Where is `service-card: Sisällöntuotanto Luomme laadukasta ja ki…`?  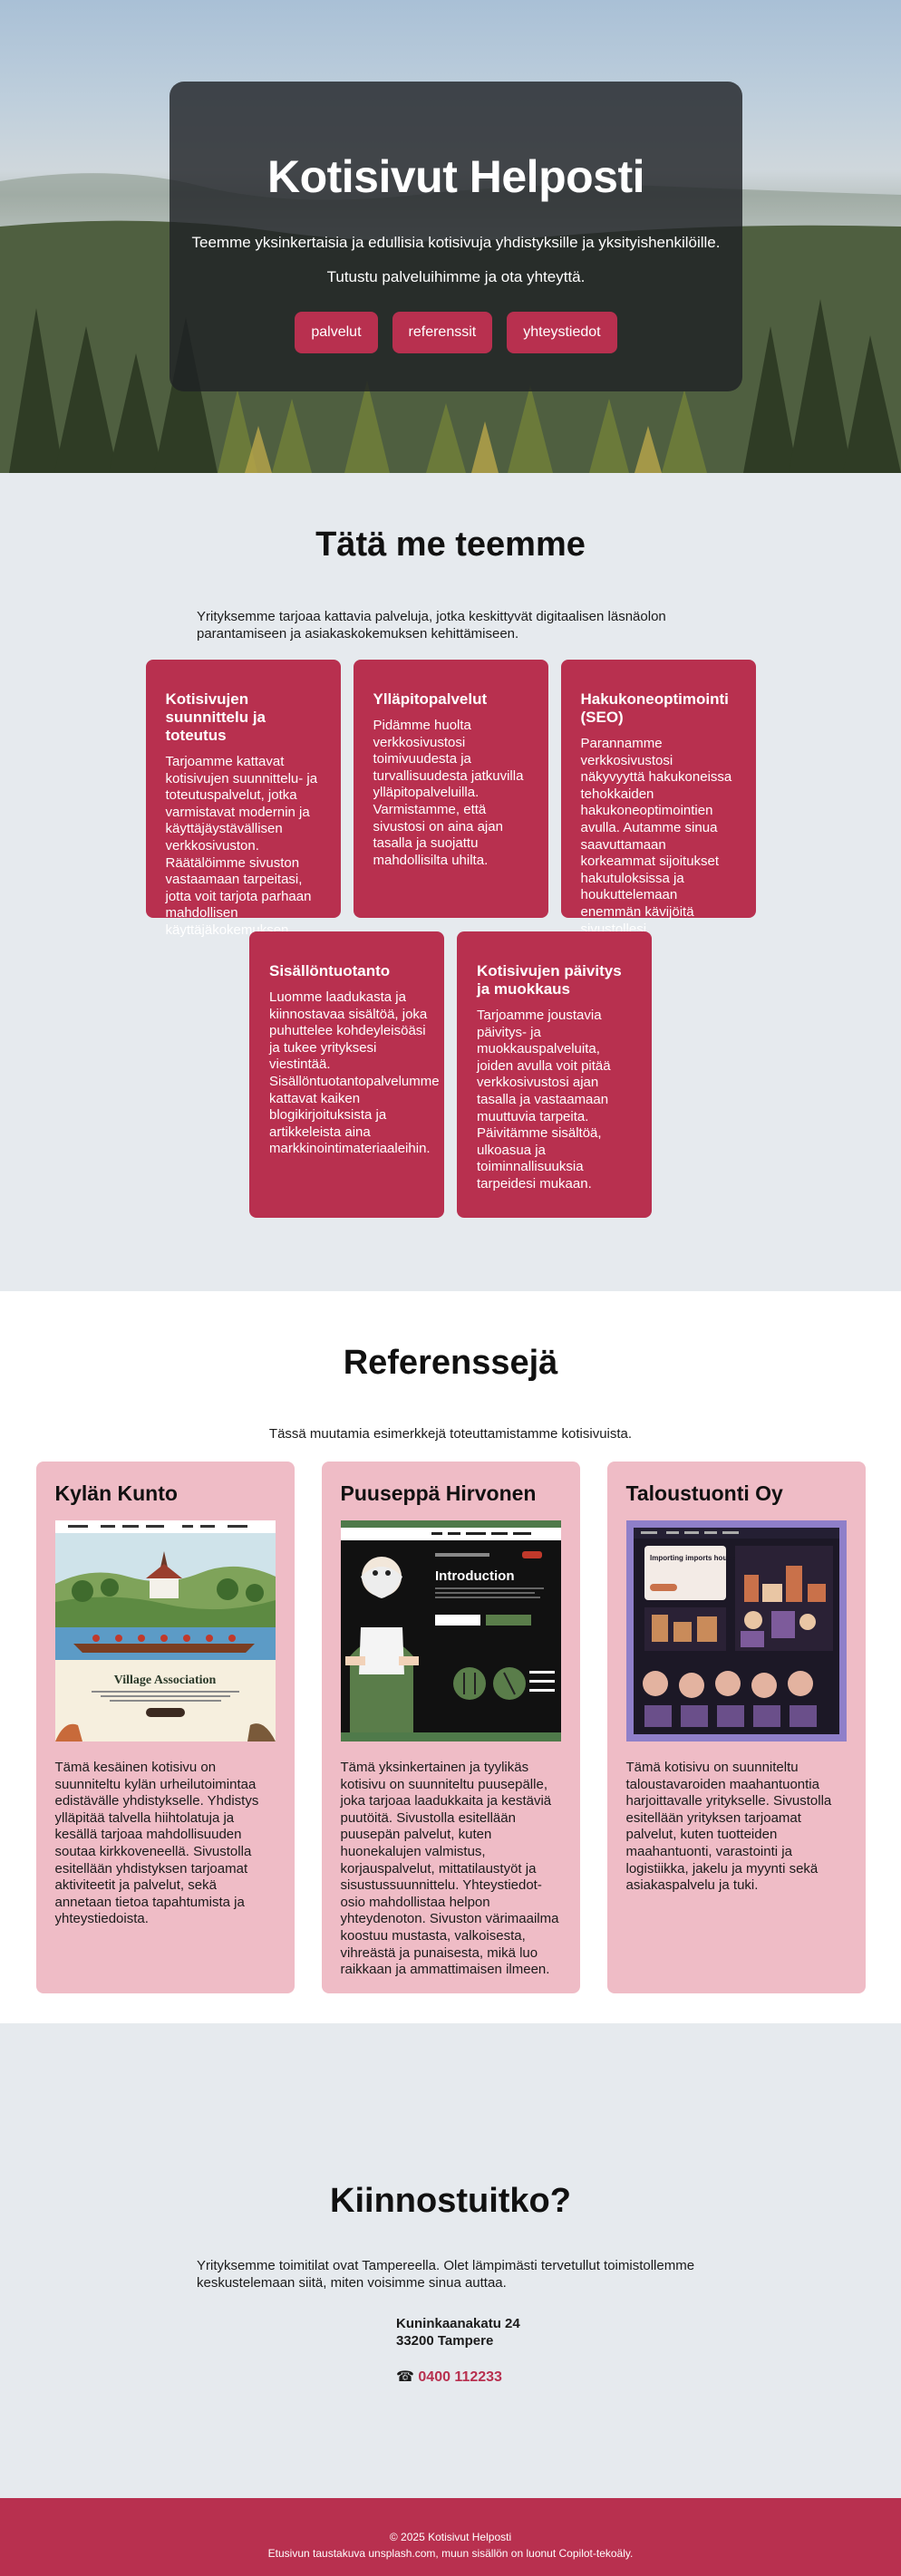
service-card: Sisällöntuotanto Luomme laadukasta ja ki… is located at coordinates (347, 1074).